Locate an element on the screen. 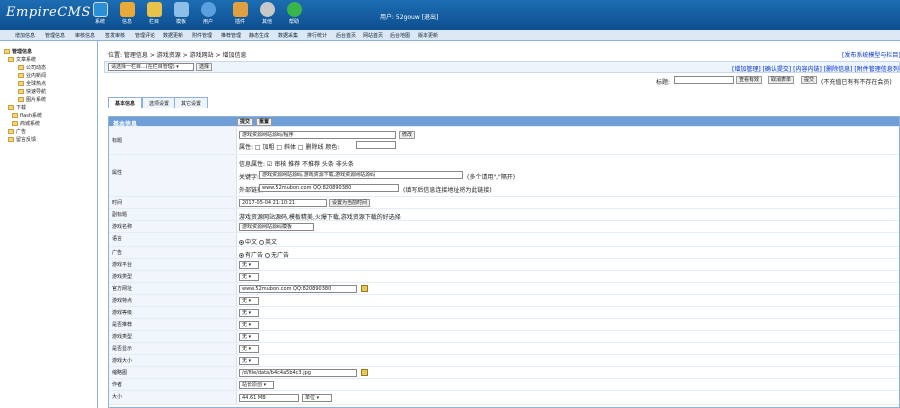  help-icon: 帮助 is located at coordinates (294, 13).